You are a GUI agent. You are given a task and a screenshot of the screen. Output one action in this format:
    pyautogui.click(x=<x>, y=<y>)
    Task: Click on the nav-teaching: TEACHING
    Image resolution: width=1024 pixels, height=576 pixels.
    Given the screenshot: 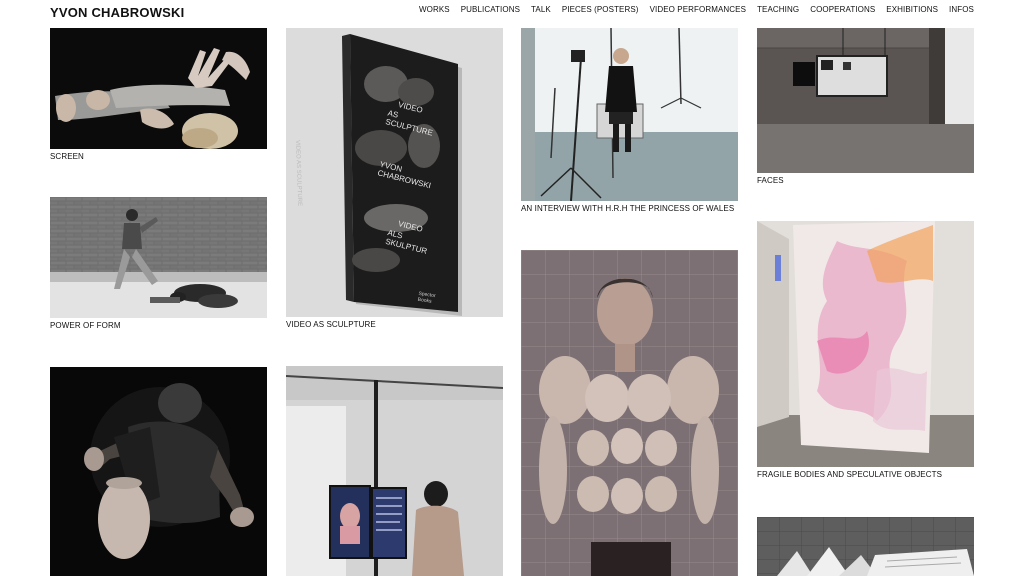 What is the action you would take?
    pyautogui.click(x=778, y=9)
    